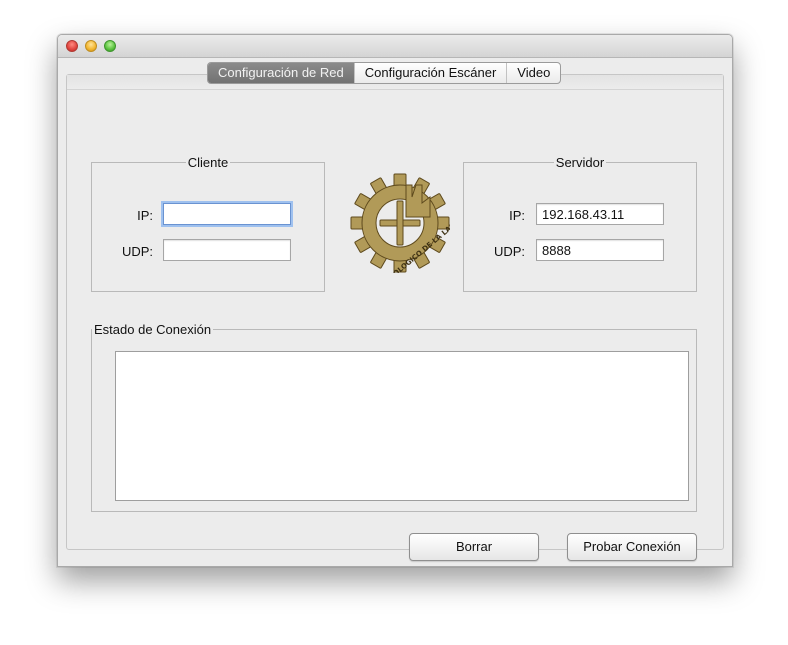 The height and width of the screenshot is (645, 788). Describe the element at coordinates (137, 251) in the screenshot. I see `cliente-udp-label: UDP:` at that location.